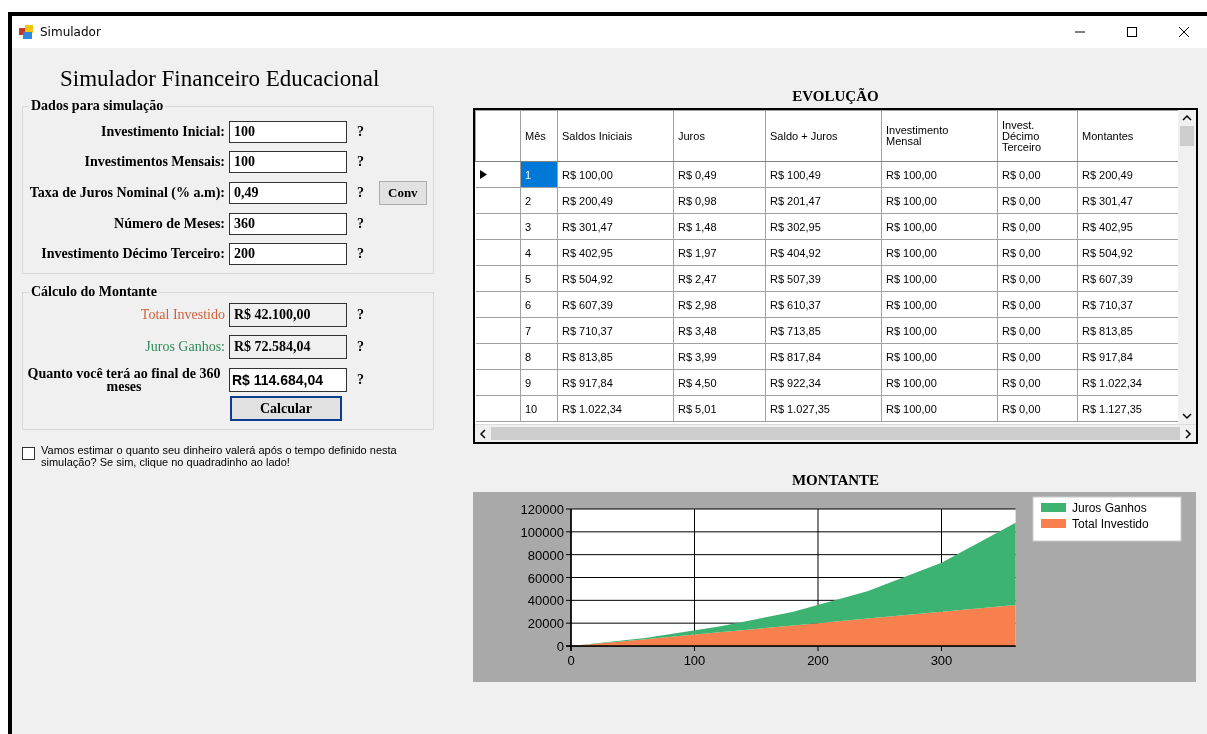  What do you see at coordinates (539, 200) in the screenshot?
I see `table-cell: 2` at bounding box center [539, 200].